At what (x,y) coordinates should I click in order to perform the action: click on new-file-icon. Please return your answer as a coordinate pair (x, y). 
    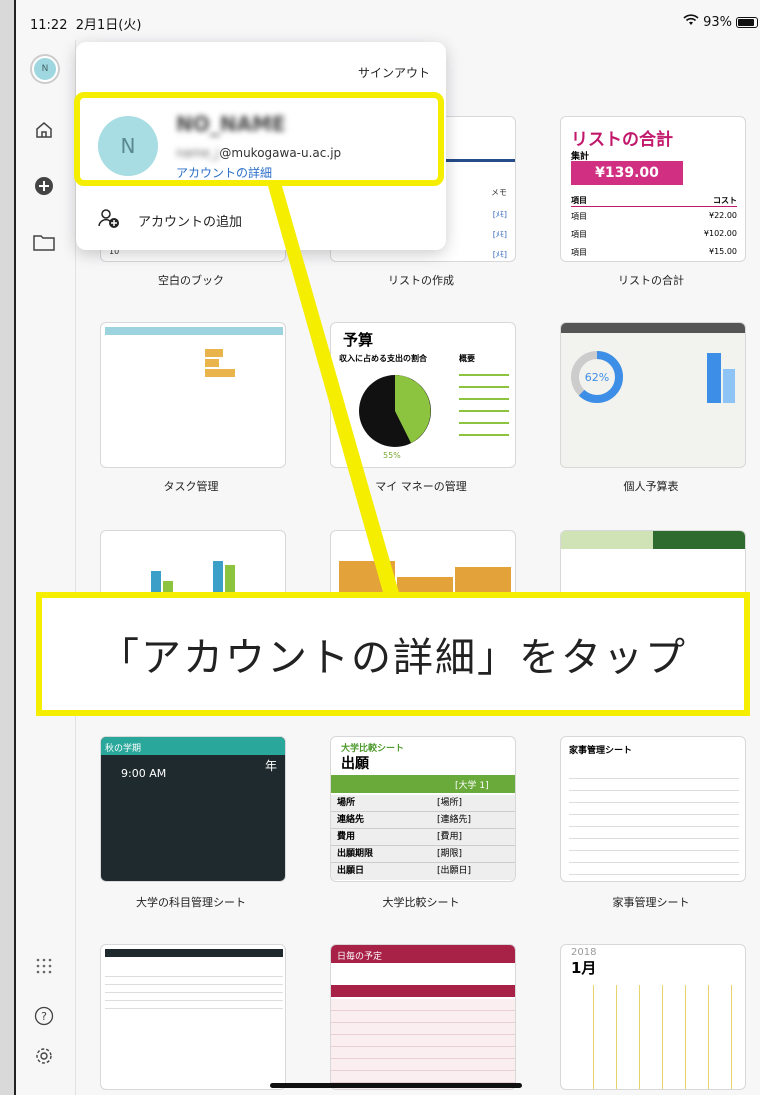
    Looking at the image, I should click on (44, 186).